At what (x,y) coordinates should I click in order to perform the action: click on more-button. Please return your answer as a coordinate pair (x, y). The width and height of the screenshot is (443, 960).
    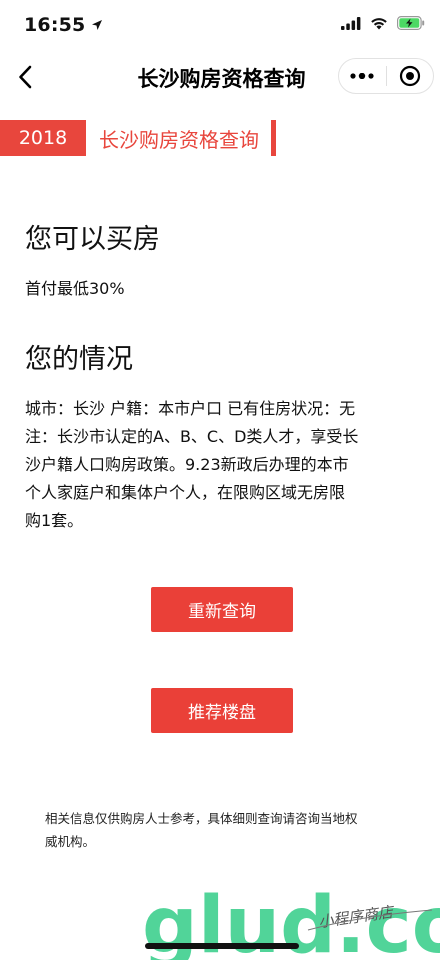
    Looking at the image, I should click on (362, 76).